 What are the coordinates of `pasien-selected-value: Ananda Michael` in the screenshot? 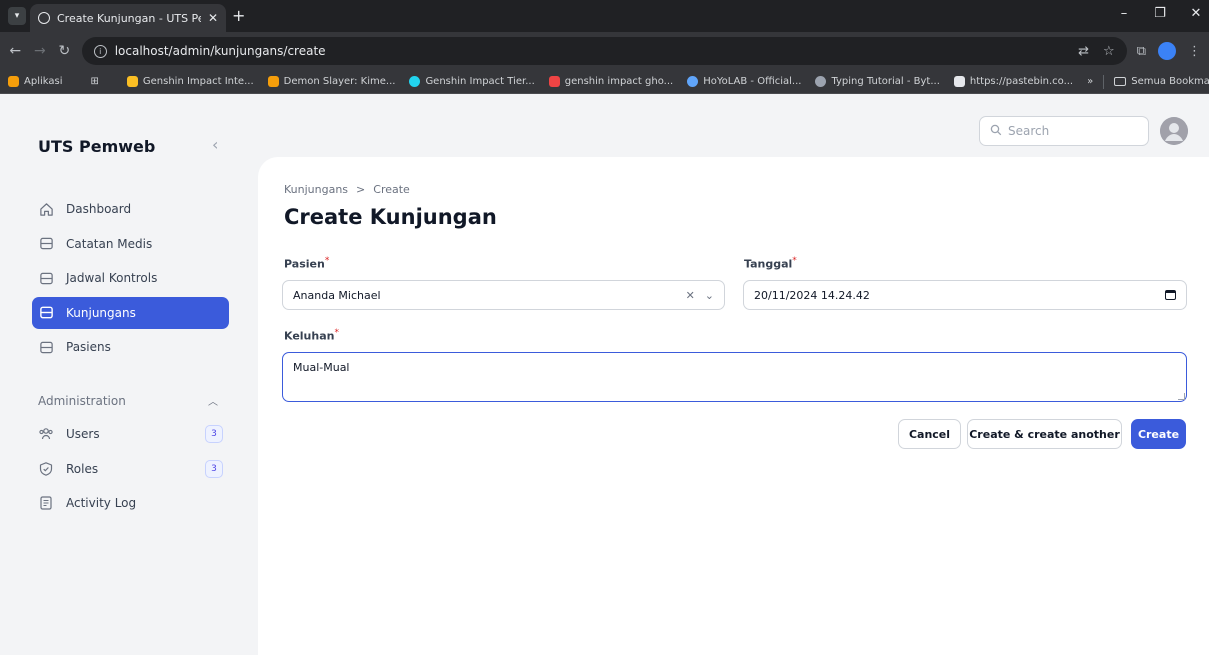 It's located at (337, 295).